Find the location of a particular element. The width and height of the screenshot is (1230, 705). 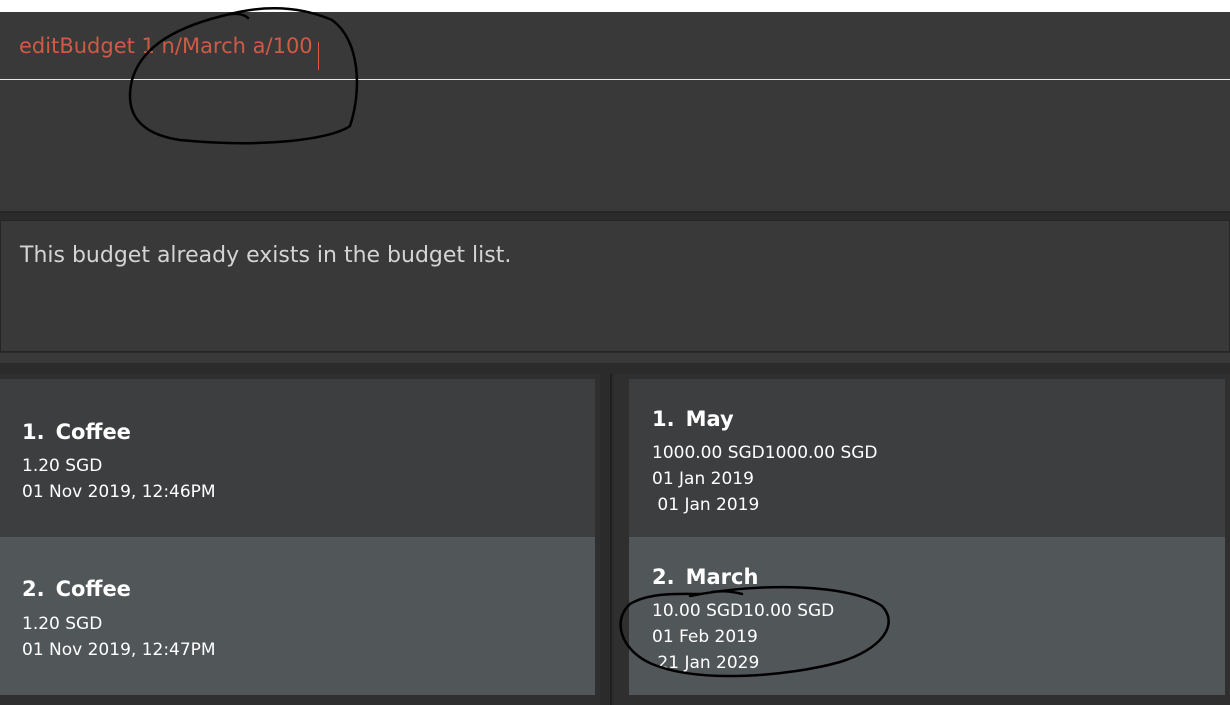

expense-title: 2. Coffee is located at coordinates (76, 589).